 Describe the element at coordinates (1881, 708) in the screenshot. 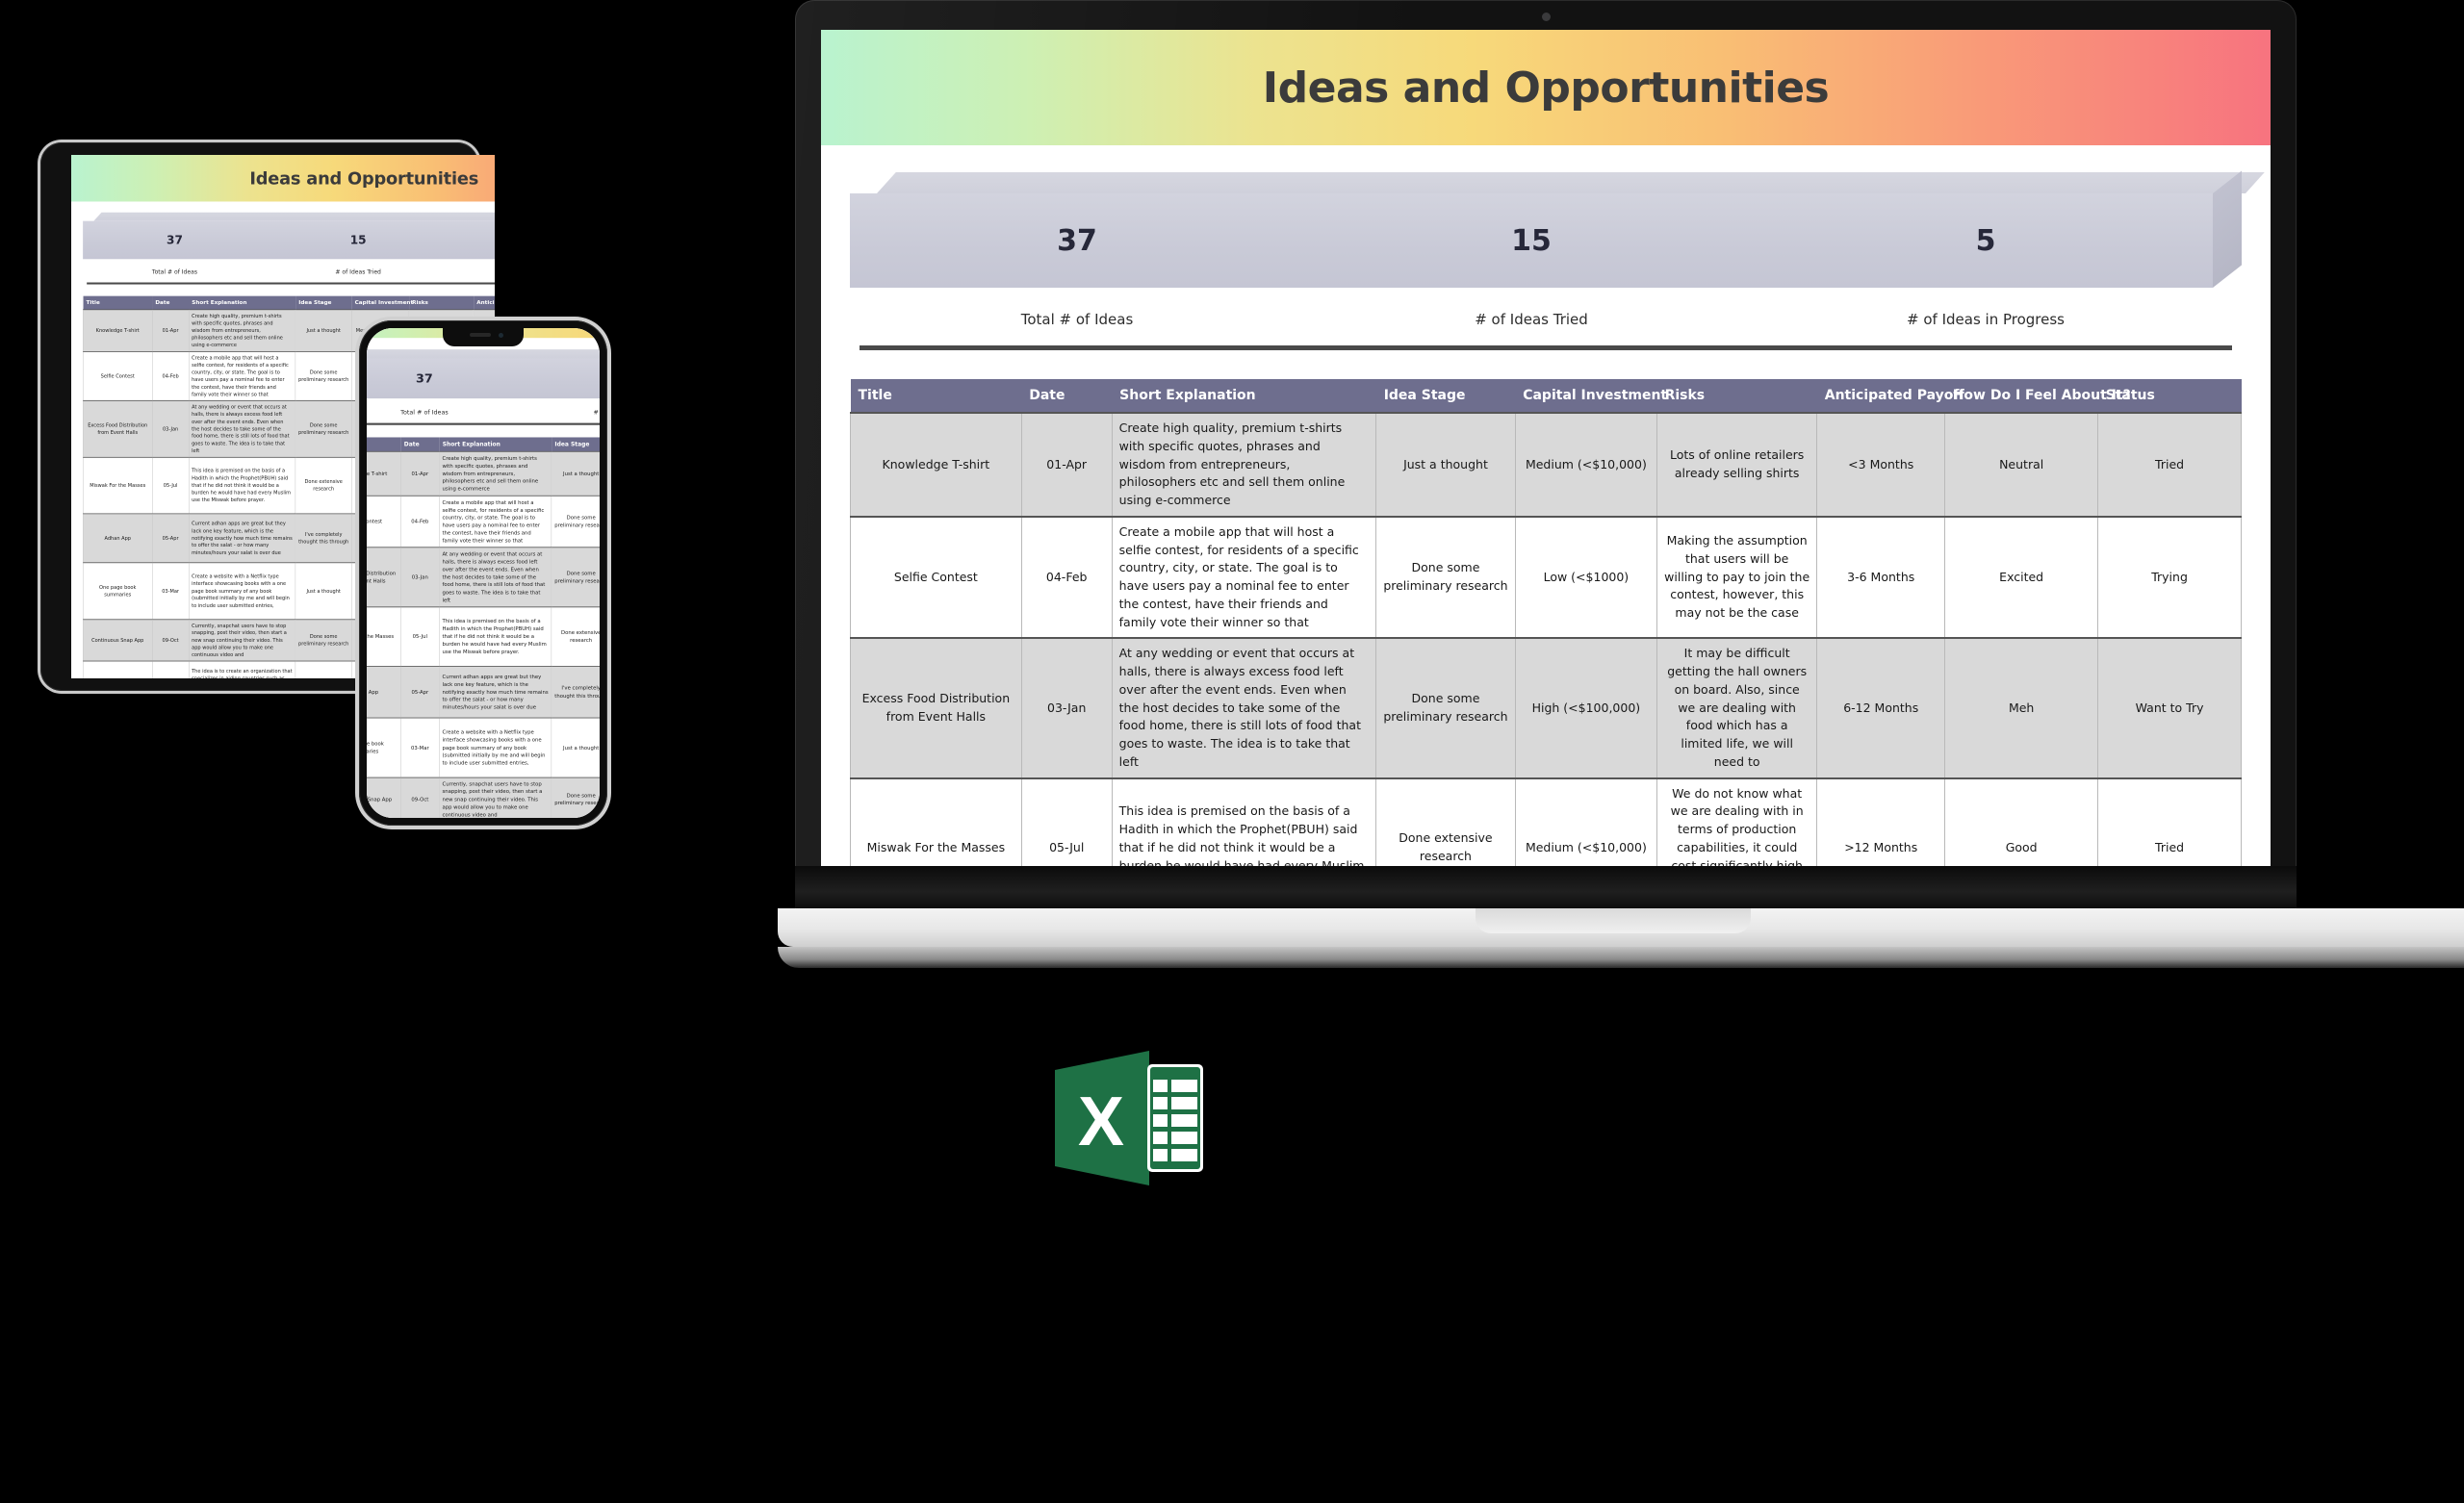

I see `cell-payoff: 6-12 Months` at that location.